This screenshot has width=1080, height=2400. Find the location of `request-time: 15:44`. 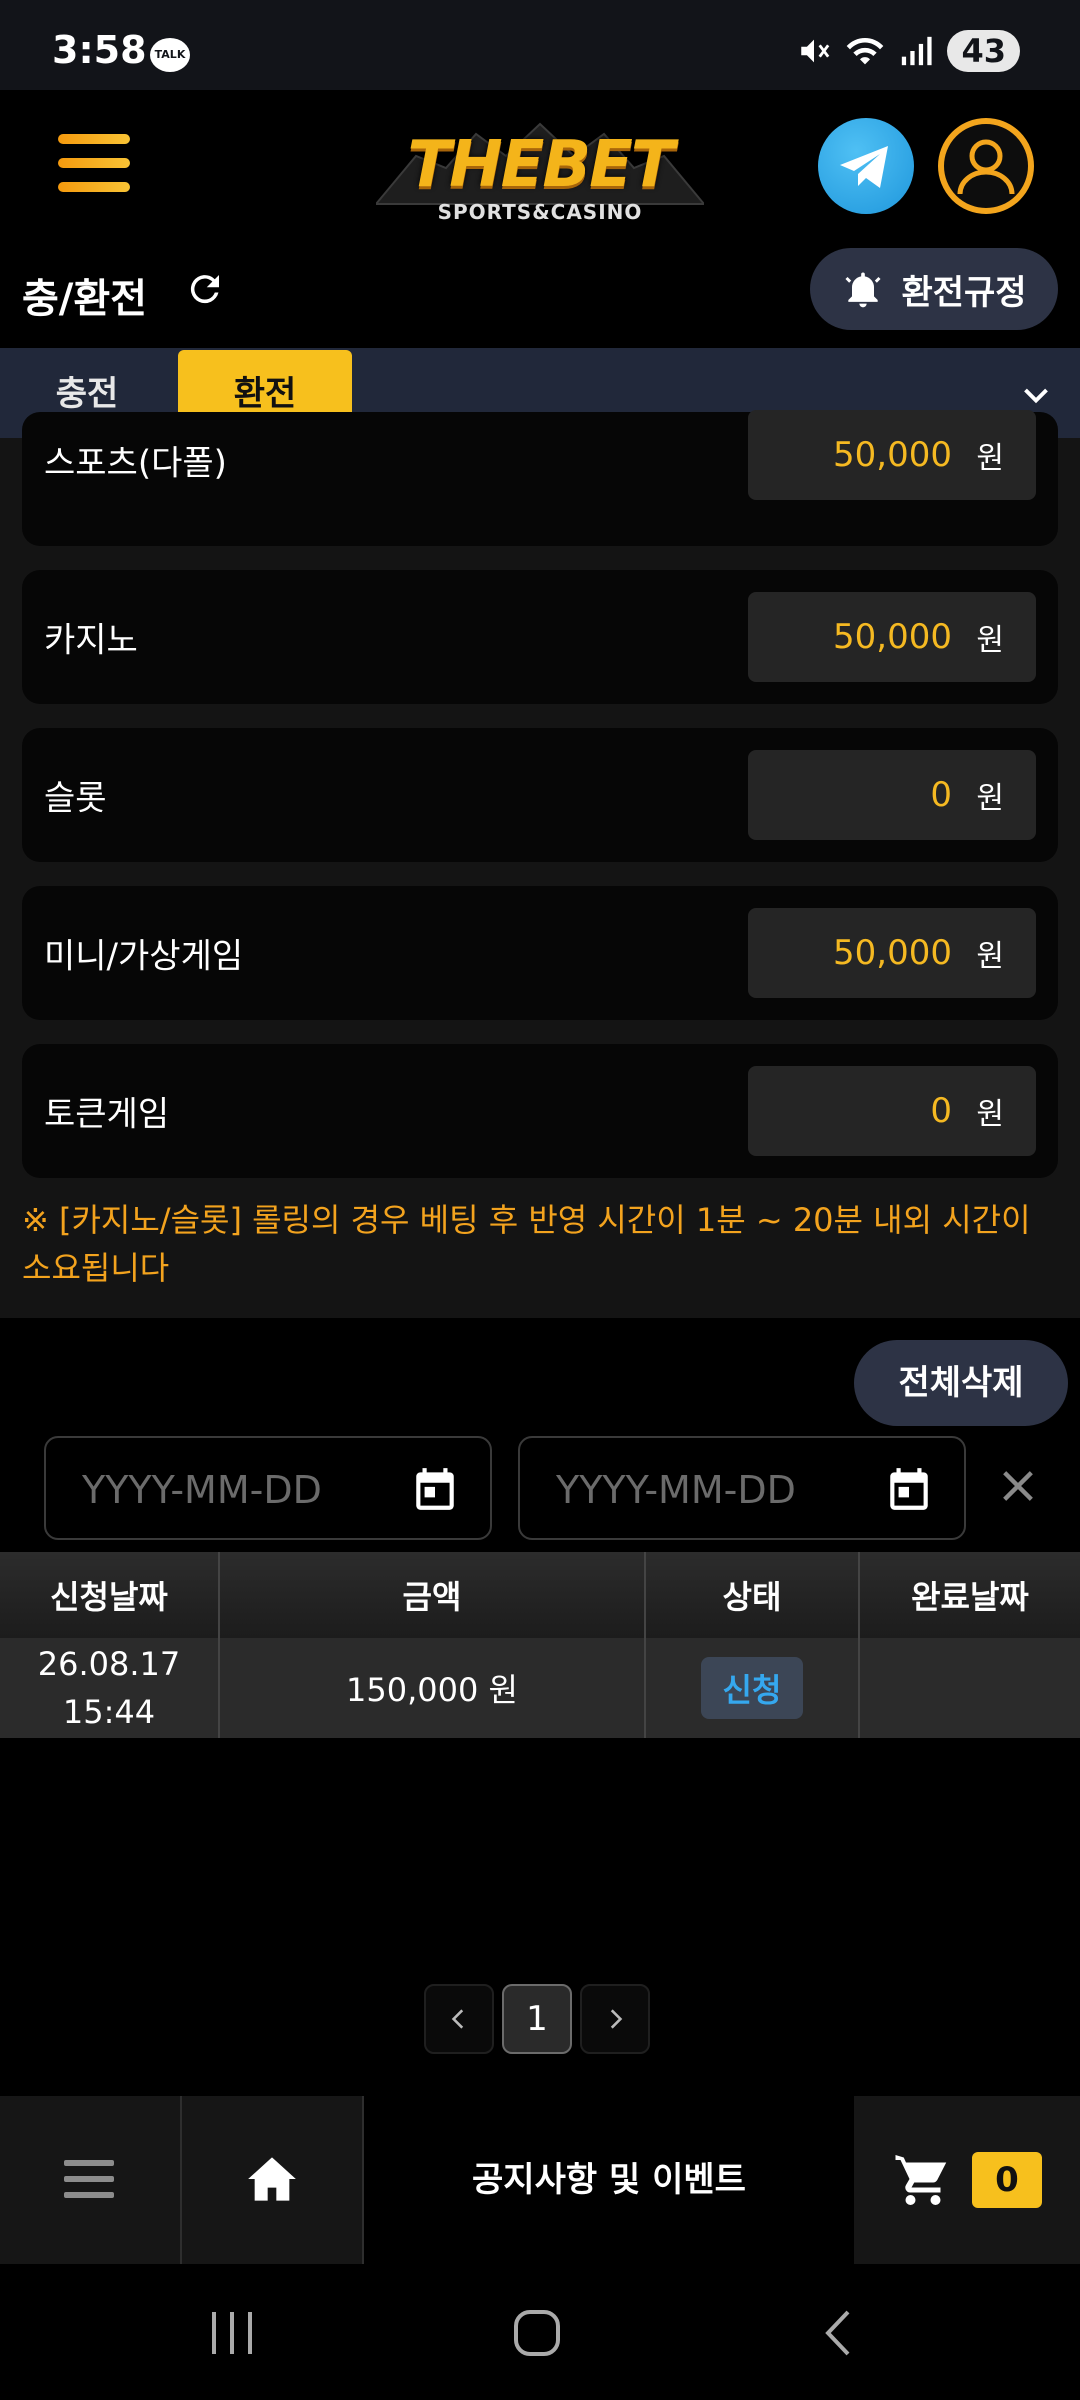

request-time: 15:44 is located at coordinates (109, 1712).